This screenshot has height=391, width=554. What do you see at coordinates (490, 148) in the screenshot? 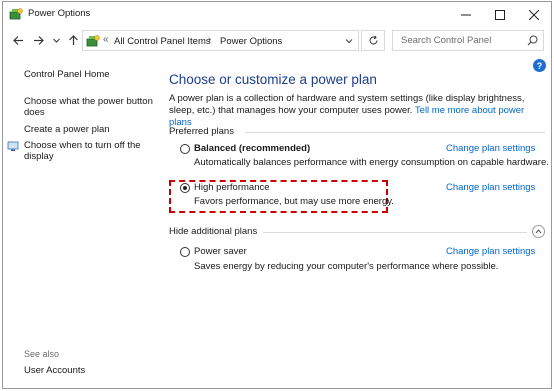
I see `balanced-change-settings-link: Change plan settings` at bounding box center [490, 148].